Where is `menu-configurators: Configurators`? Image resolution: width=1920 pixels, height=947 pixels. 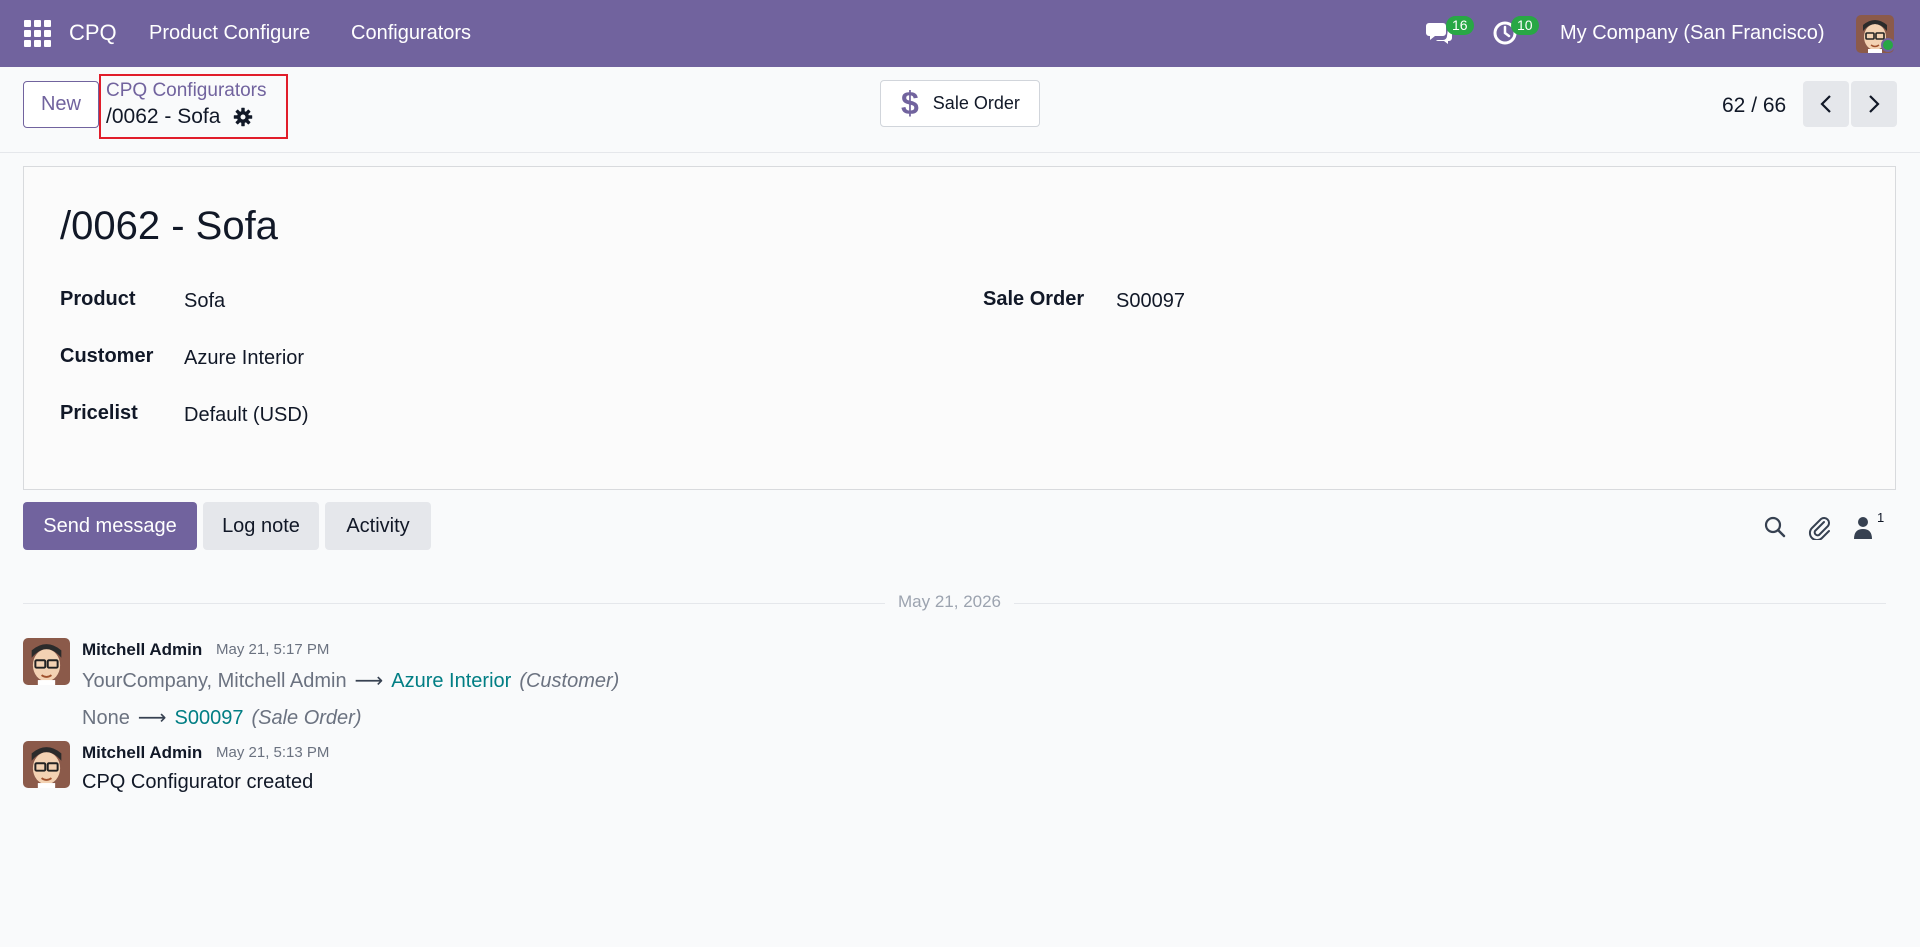
menu-configurators: Configurators is located at coordinates (411, 33).